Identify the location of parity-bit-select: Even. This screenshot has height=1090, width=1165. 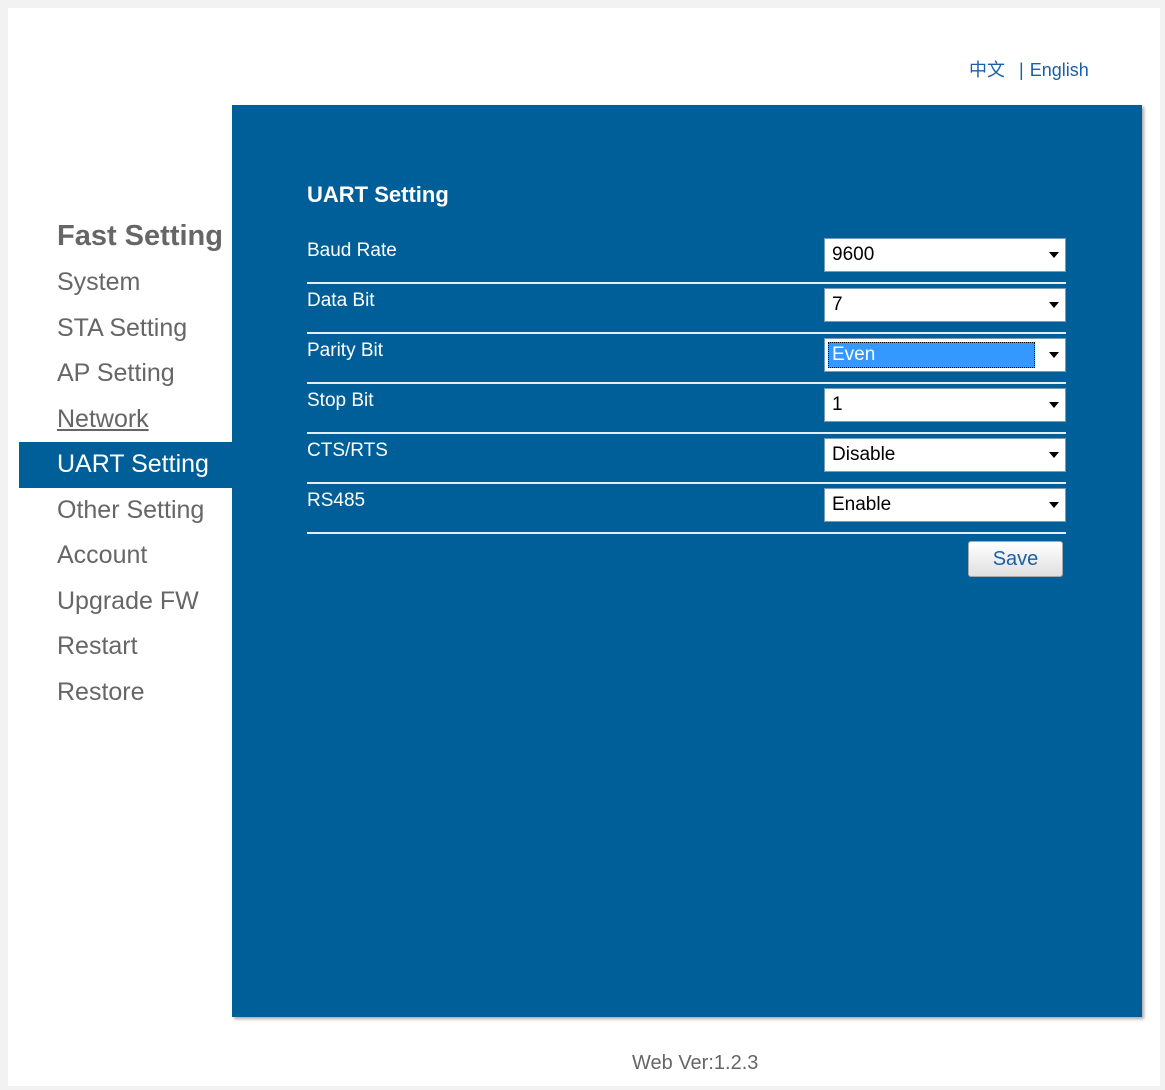
(945, 355).